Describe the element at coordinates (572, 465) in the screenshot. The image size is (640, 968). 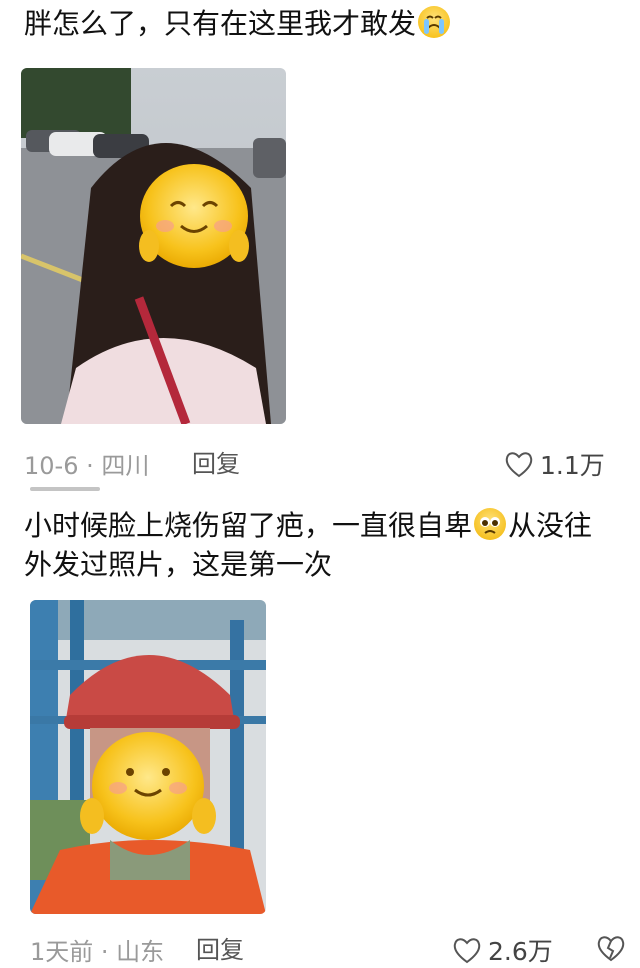
I see `comment-1-like-count: 1.1万` at that location.